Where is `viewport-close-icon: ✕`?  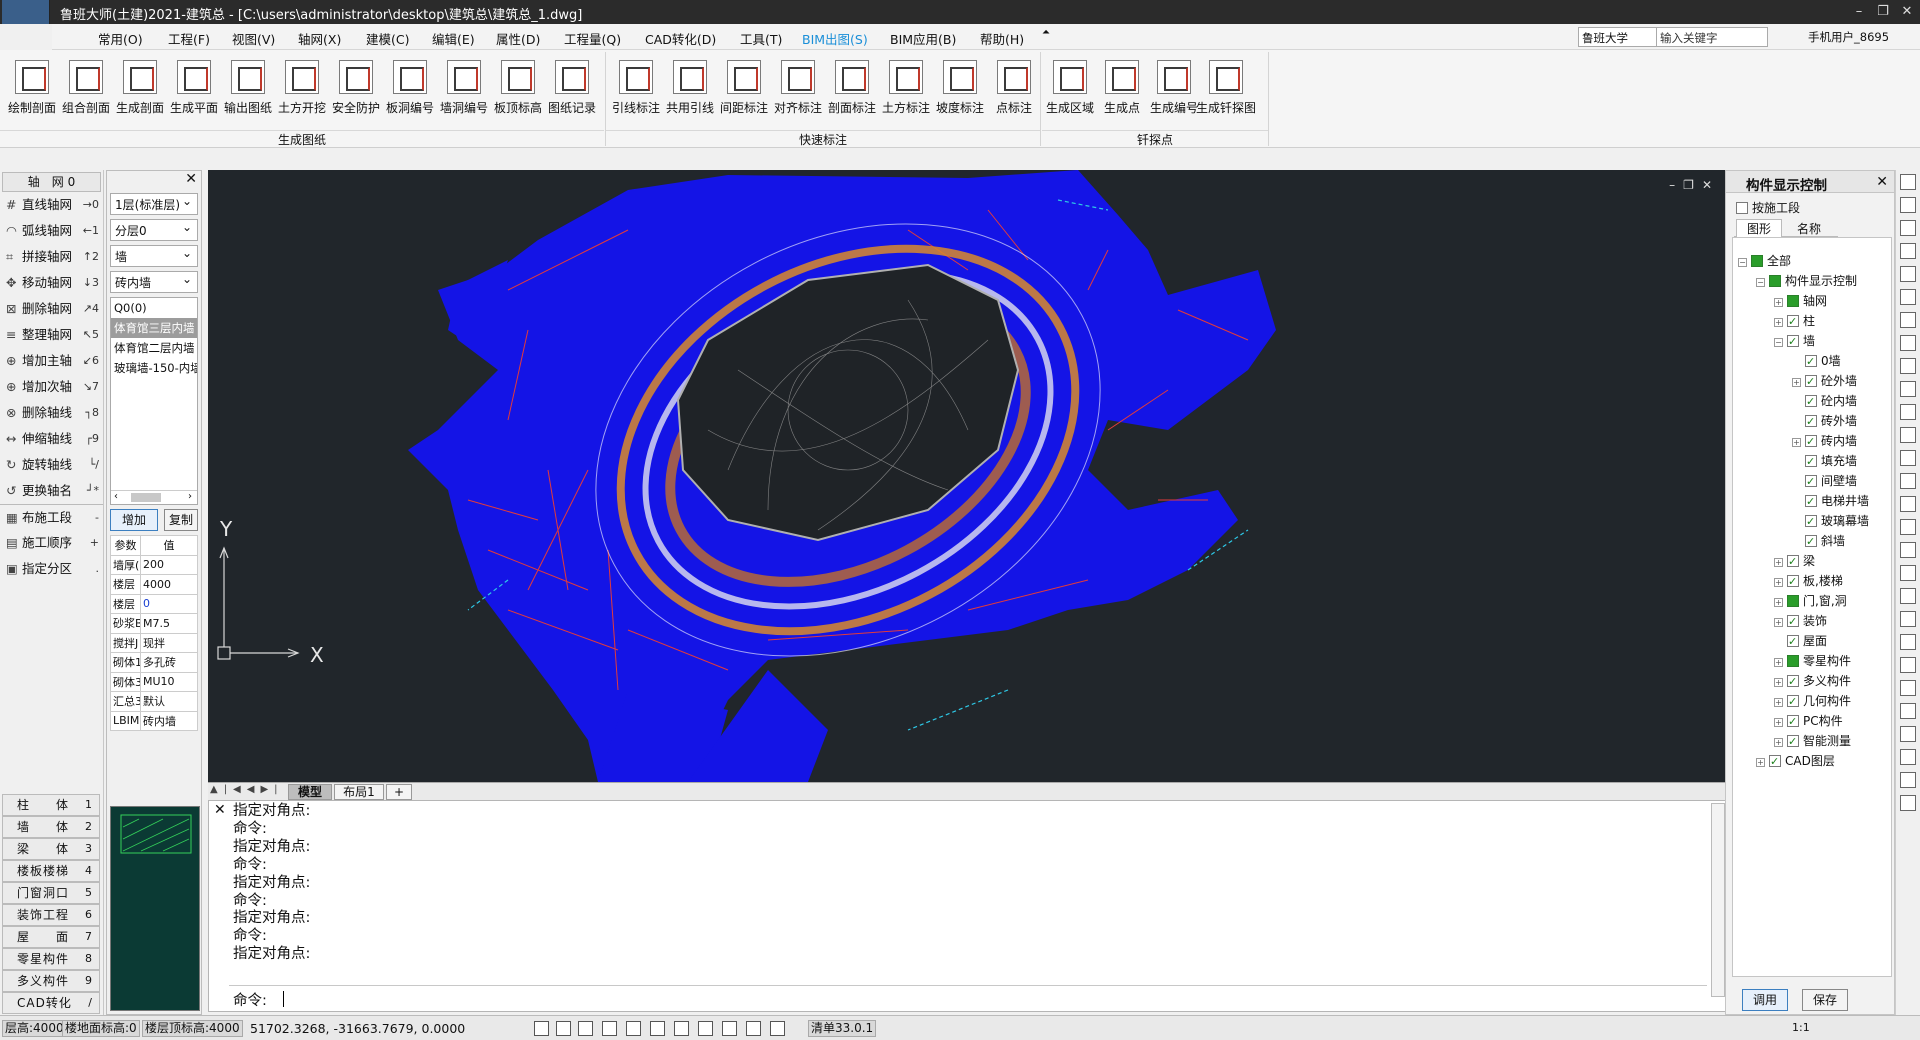 viewport-close-icon: ✕ is located at coordinates (1711, 185).